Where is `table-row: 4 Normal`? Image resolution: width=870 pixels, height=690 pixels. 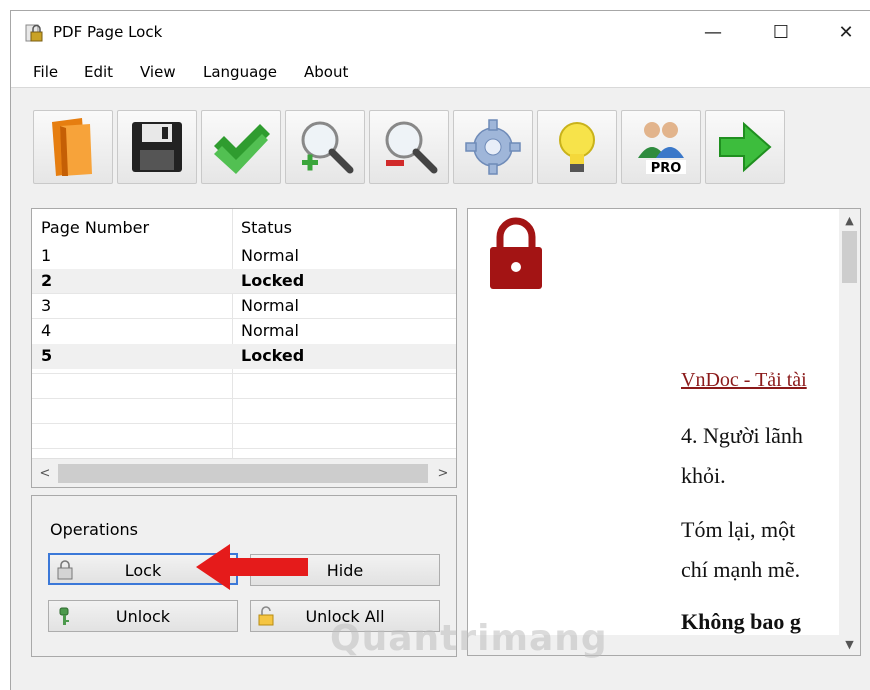 table-row: 4 Normal is located at coordinates (244, 331).